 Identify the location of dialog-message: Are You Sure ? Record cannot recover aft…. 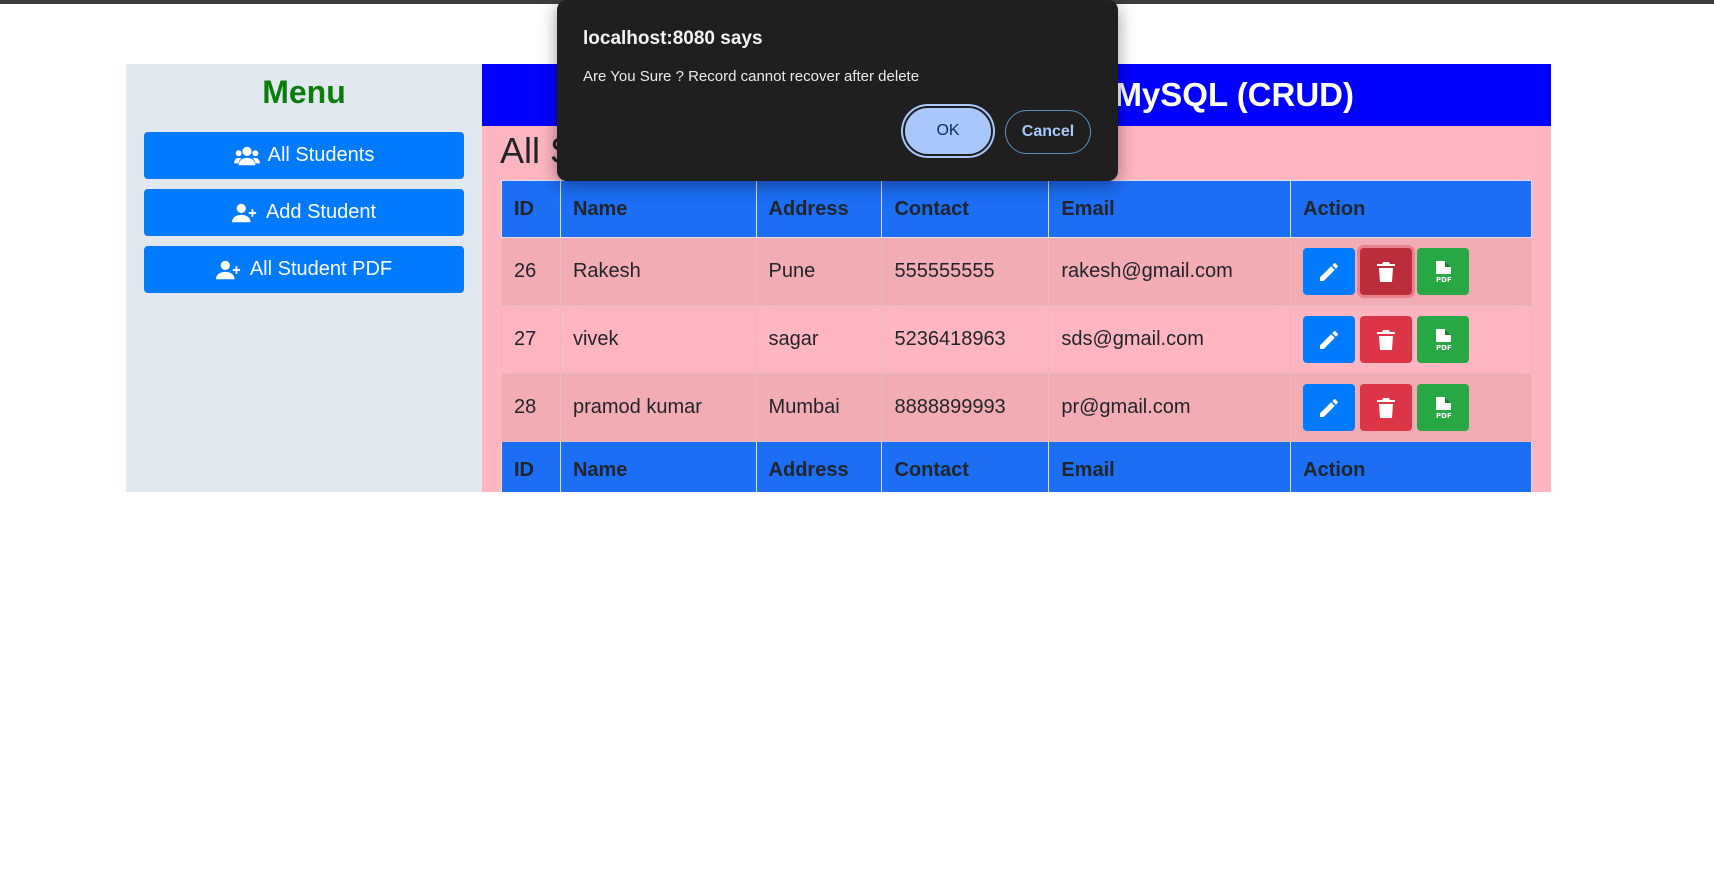
(751, 76).